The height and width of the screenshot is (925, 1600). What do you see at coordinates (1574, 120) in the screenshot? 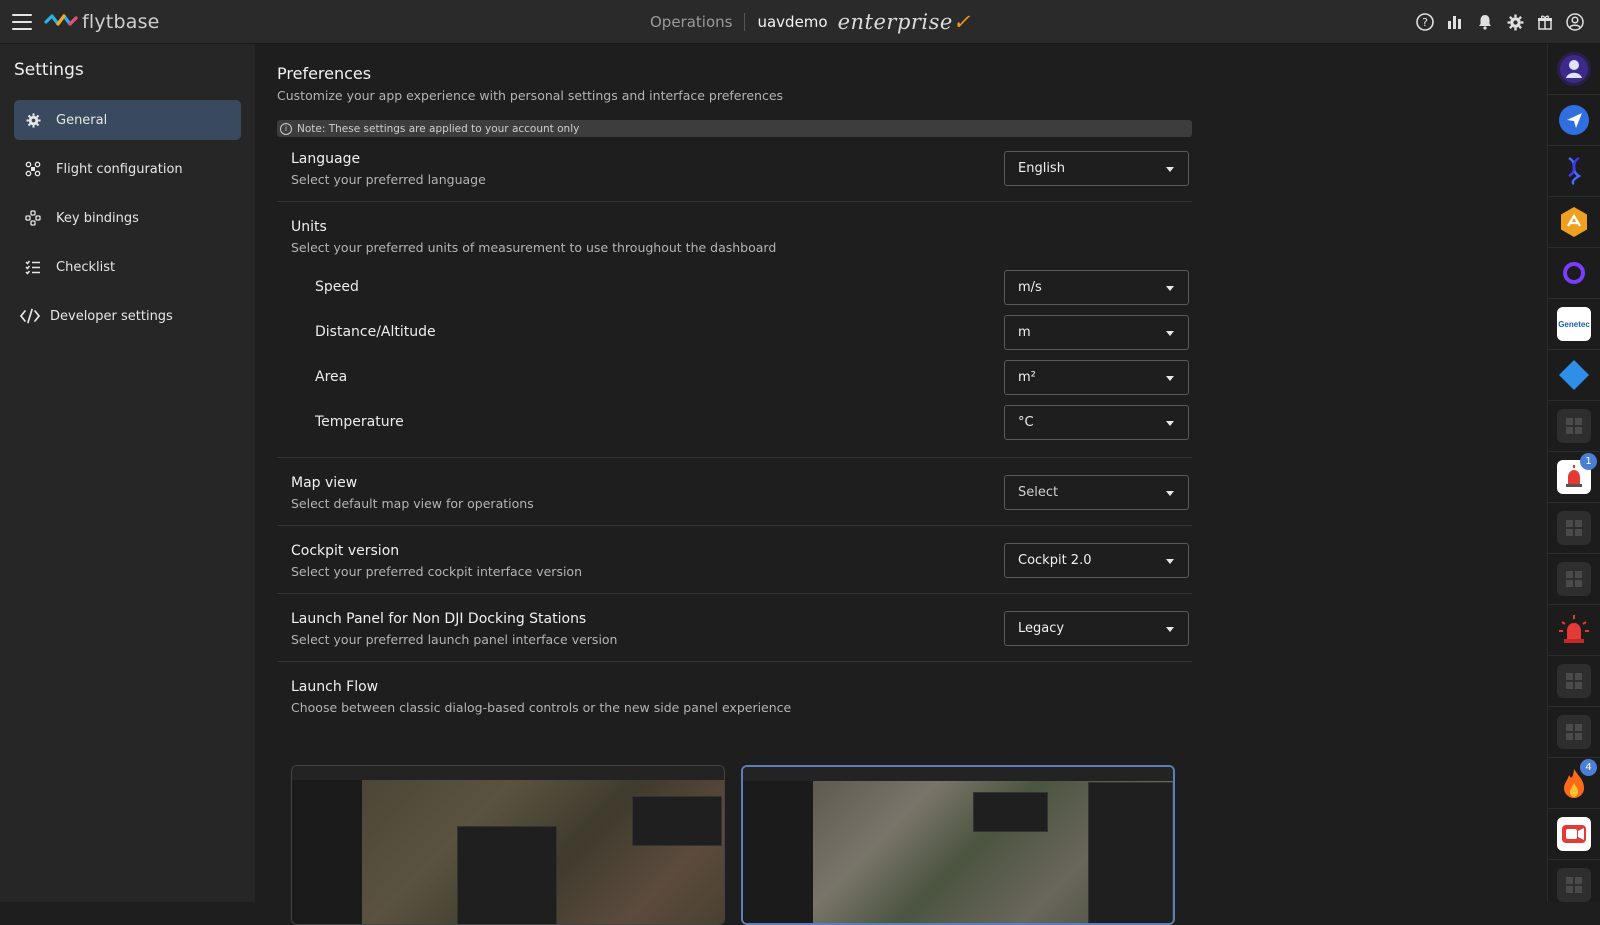
I see `send-app-icon` at bounding box center [1574, 120].